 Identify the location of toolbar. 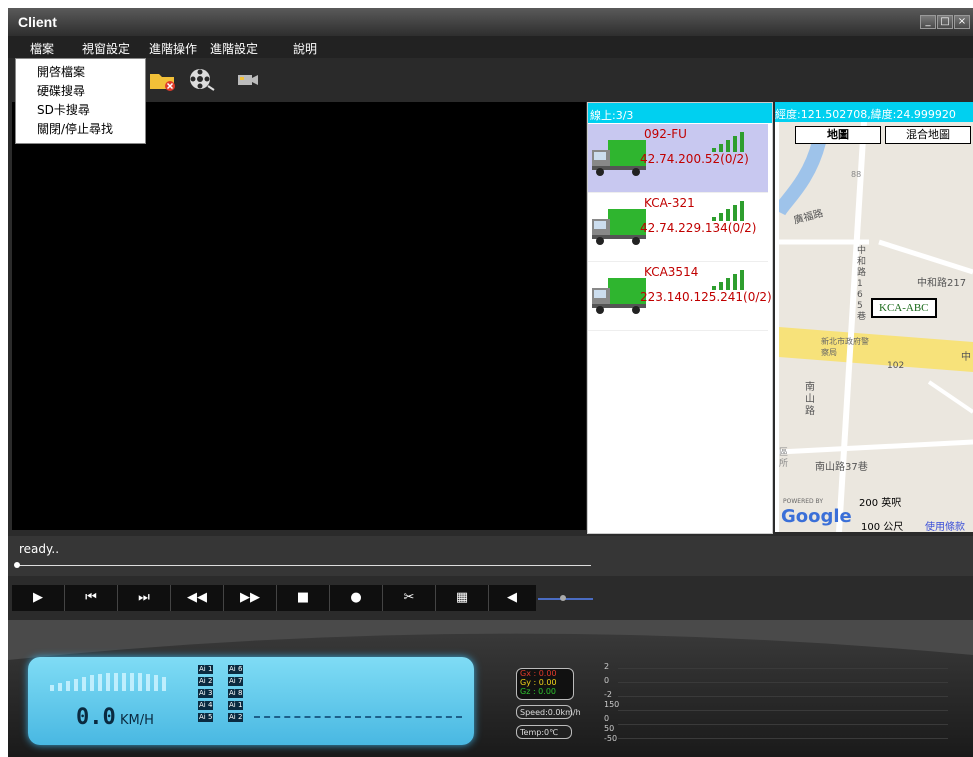
(490, 80).